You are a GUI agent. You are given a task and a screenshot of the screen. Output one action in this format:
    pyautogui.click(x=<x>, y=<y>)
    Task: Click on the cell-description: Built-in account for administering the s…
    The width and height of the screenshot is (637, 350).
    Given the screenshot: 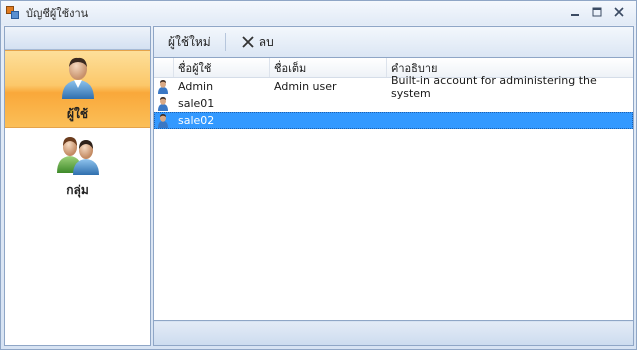 What is the action you would take?
    pyautogui.click(x=494, y=86)
    